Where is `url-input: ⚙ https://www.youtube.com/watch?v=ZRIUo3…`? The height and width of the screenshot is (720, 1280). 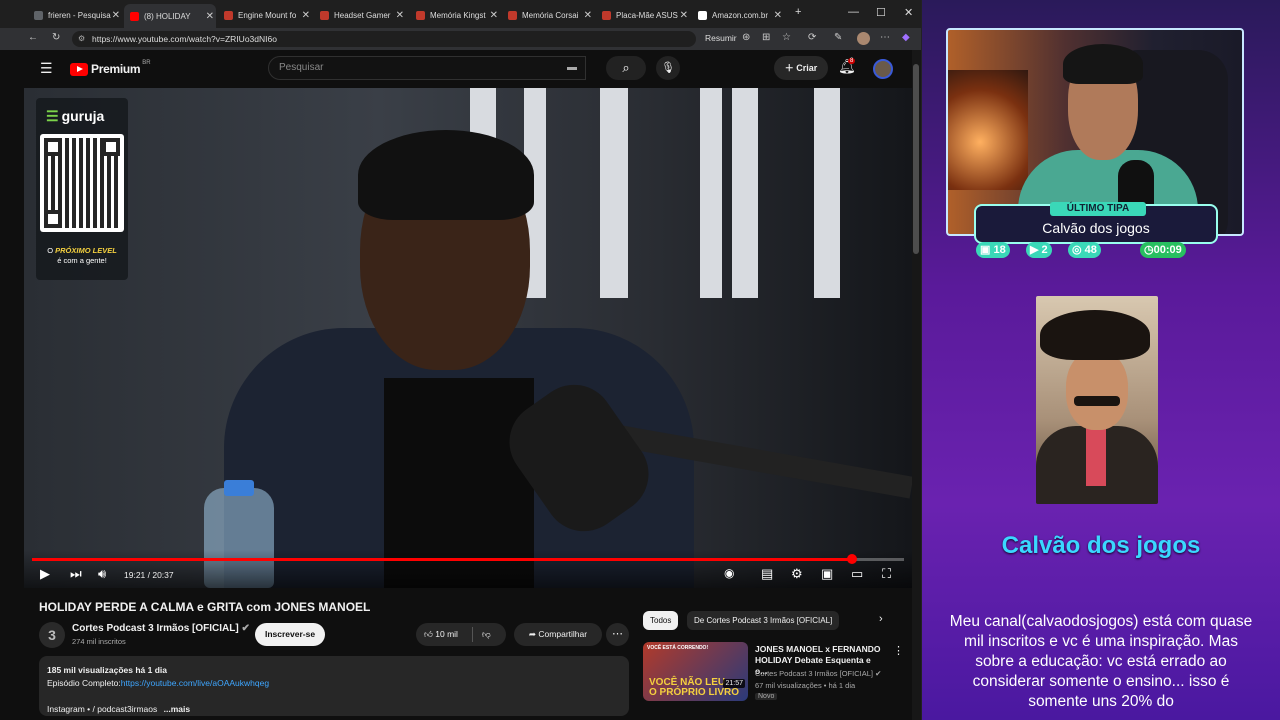 url-input: ⚙ https://www.youtube.com/watch?v=ZRIUo3… is located at coordinates (384, 39).